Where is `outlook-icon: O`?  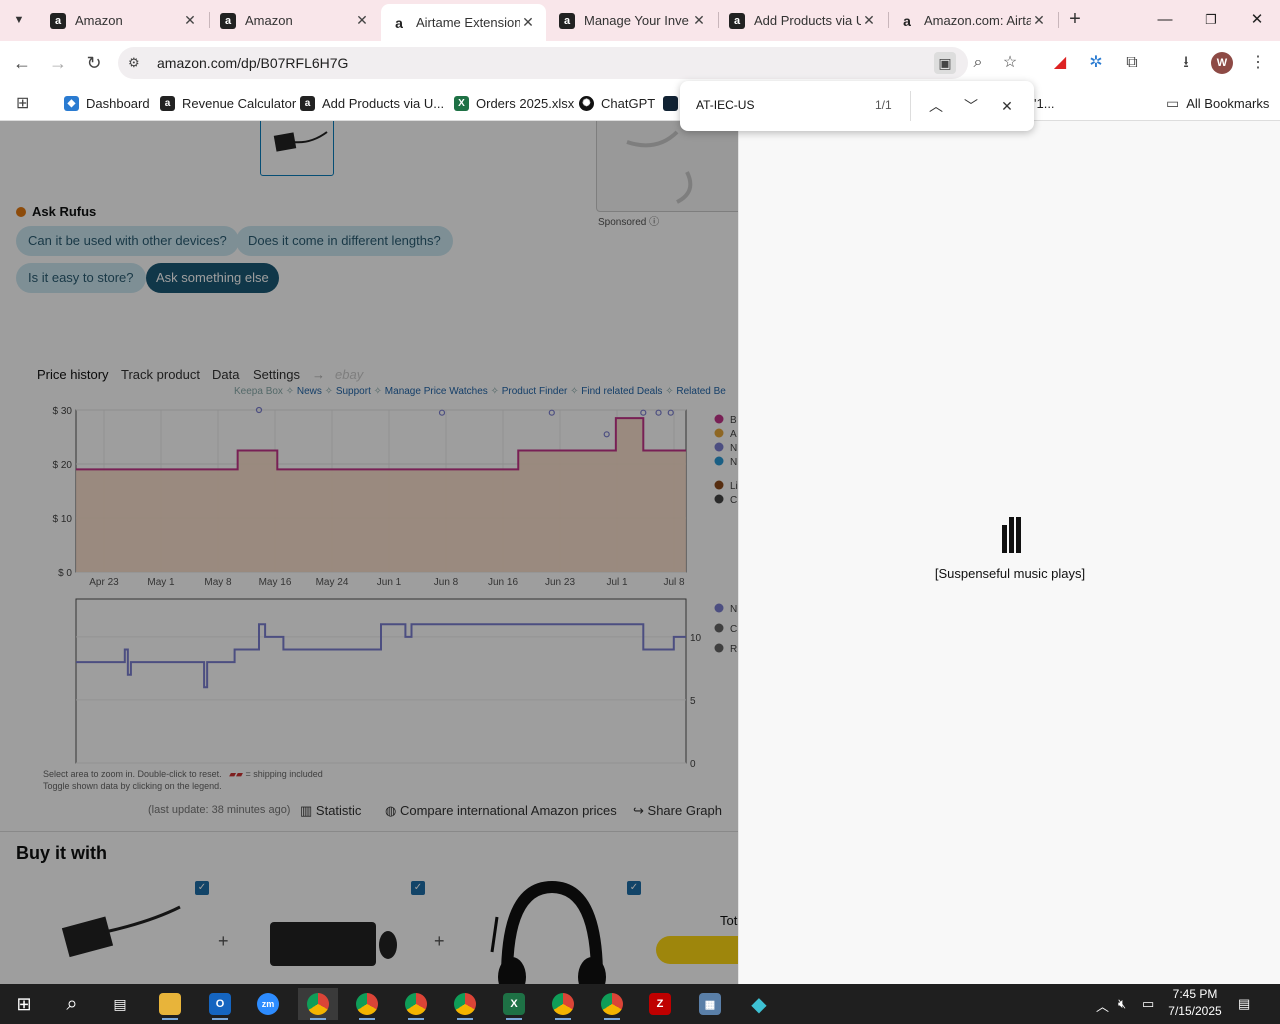 outlook-icon: O is located at coordinates (220, 1004).